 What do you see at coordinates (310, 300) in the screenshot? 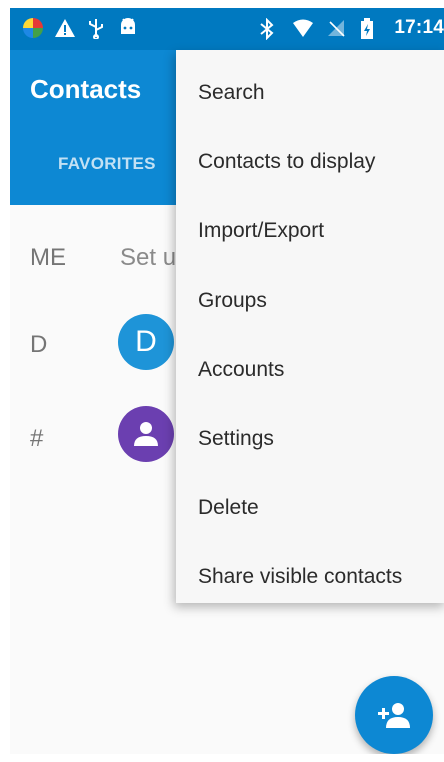
I see `menu-item-groups: Groups` at bounding box center [310, 300].